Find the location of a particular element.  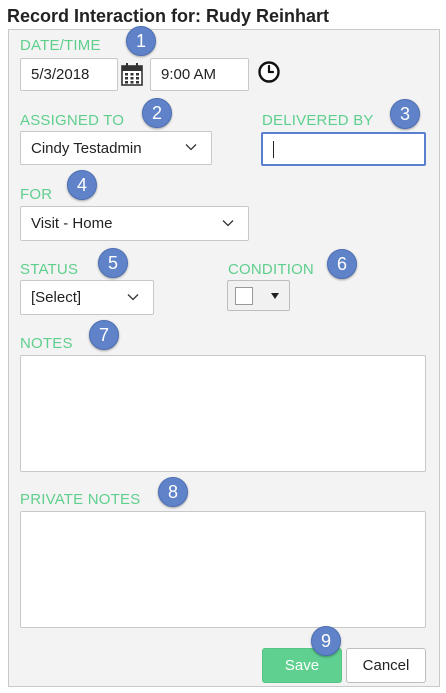

assigned-to-select: Cindy Testadmin is located at coordinates (116, 148).